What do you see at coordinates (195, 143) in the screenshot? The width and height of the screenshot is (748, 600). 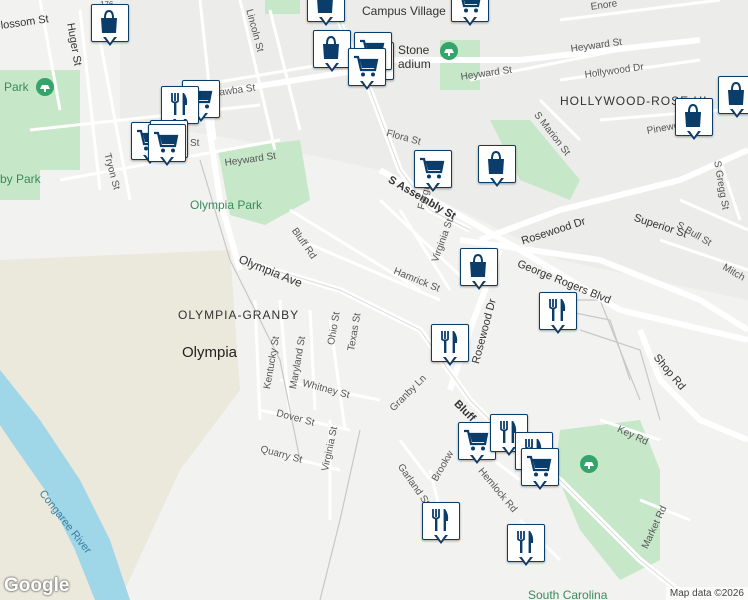 I see `street-label: St` at bounding box center [195, 143].